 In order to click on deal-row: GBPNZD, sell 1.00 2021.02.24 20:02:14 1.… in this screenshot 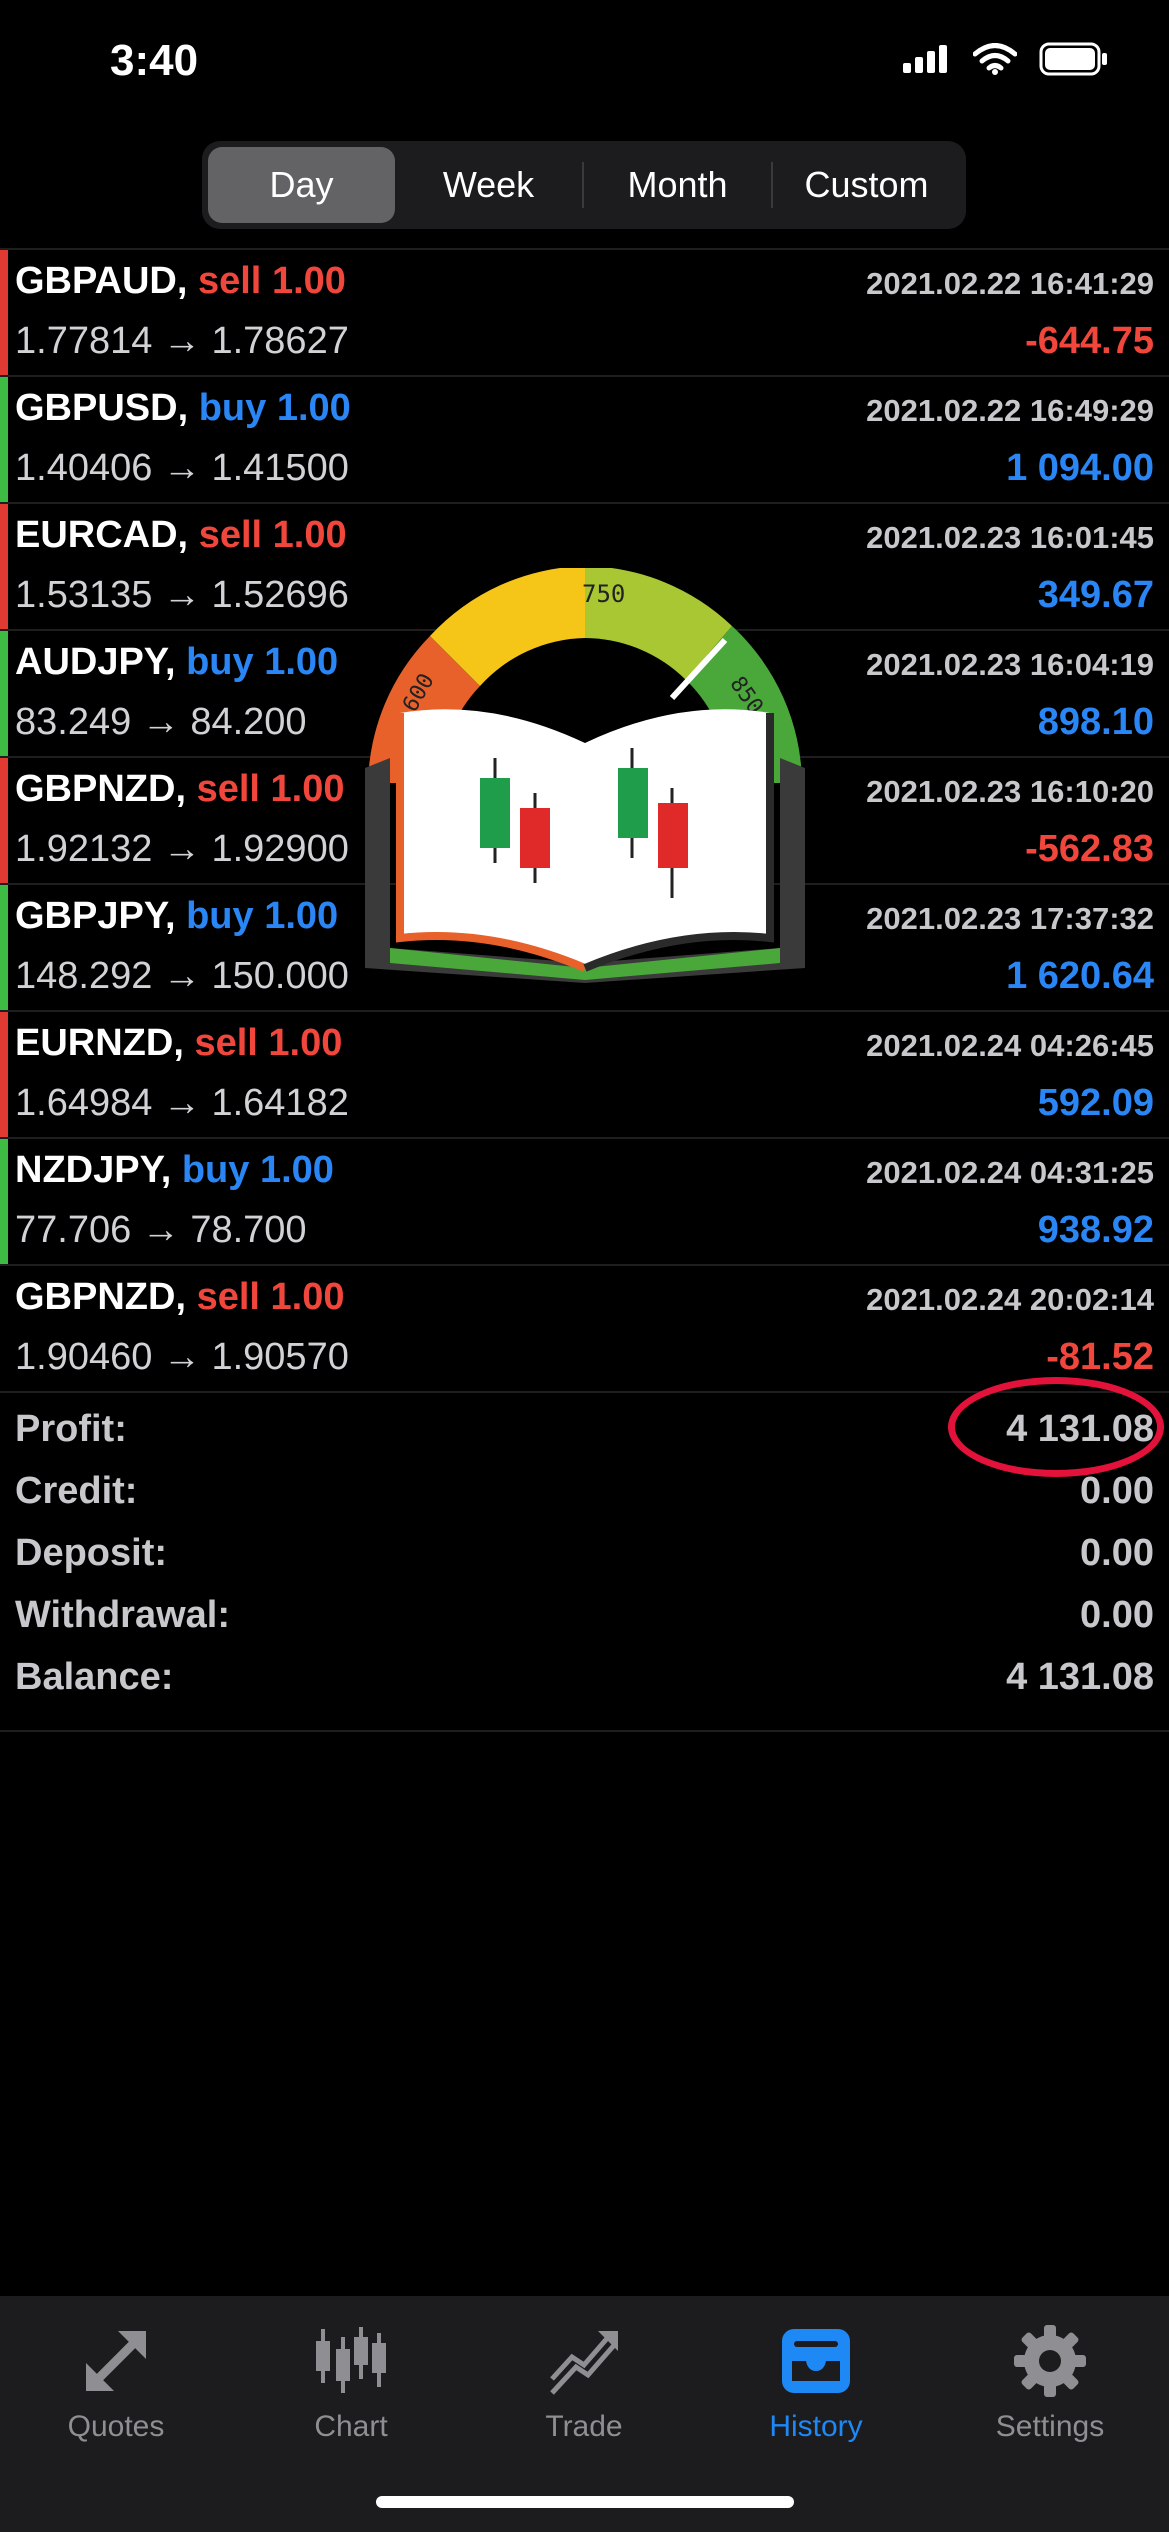, I will do `click(584, 1329)`.